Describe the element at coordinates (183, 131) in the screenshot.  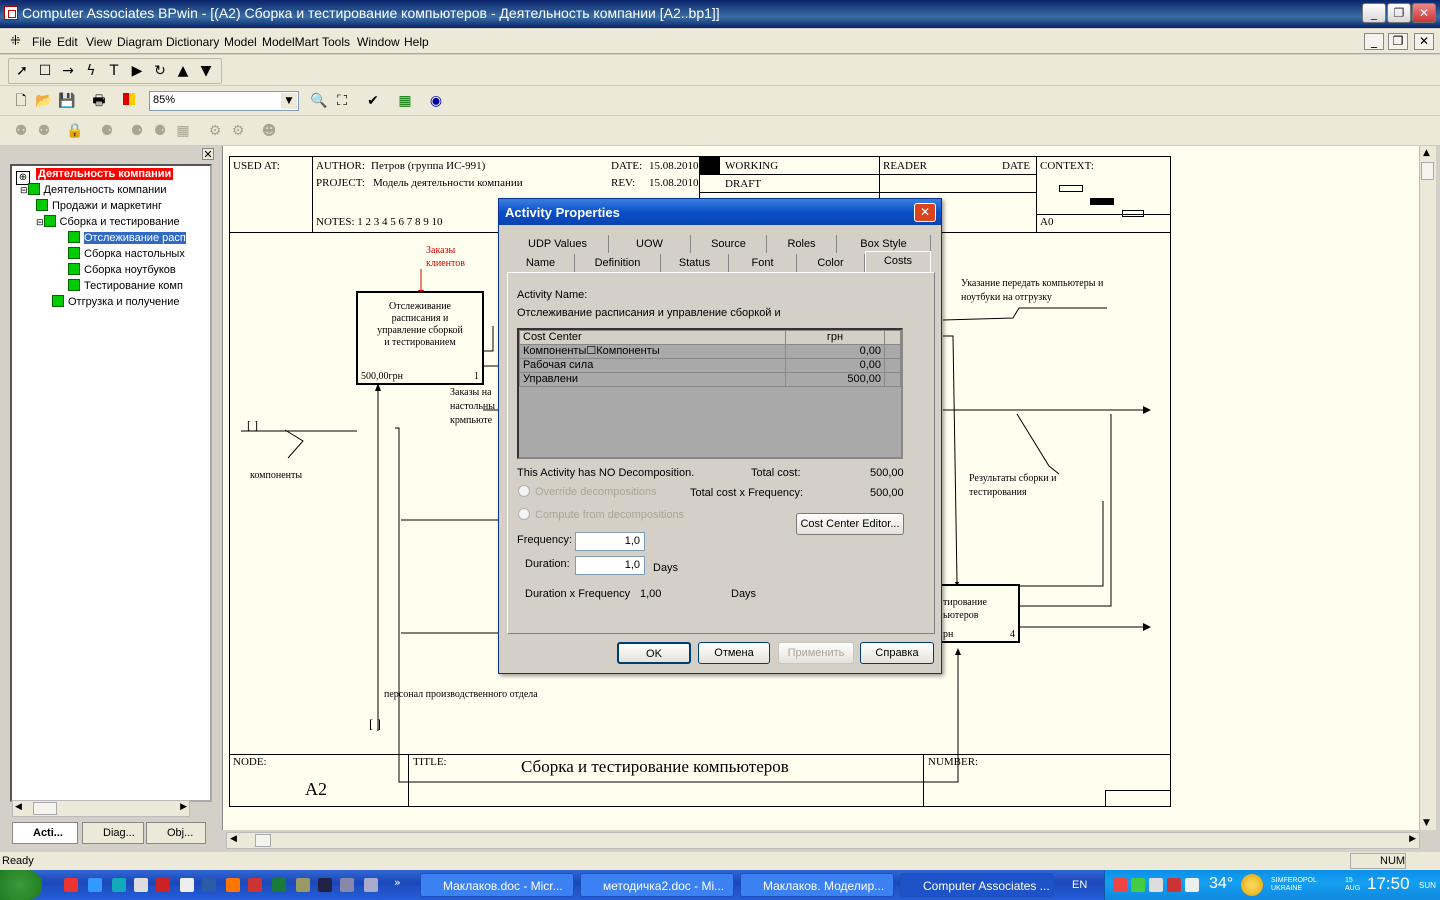
I see `mm-grid-icon: ▦` at that location.